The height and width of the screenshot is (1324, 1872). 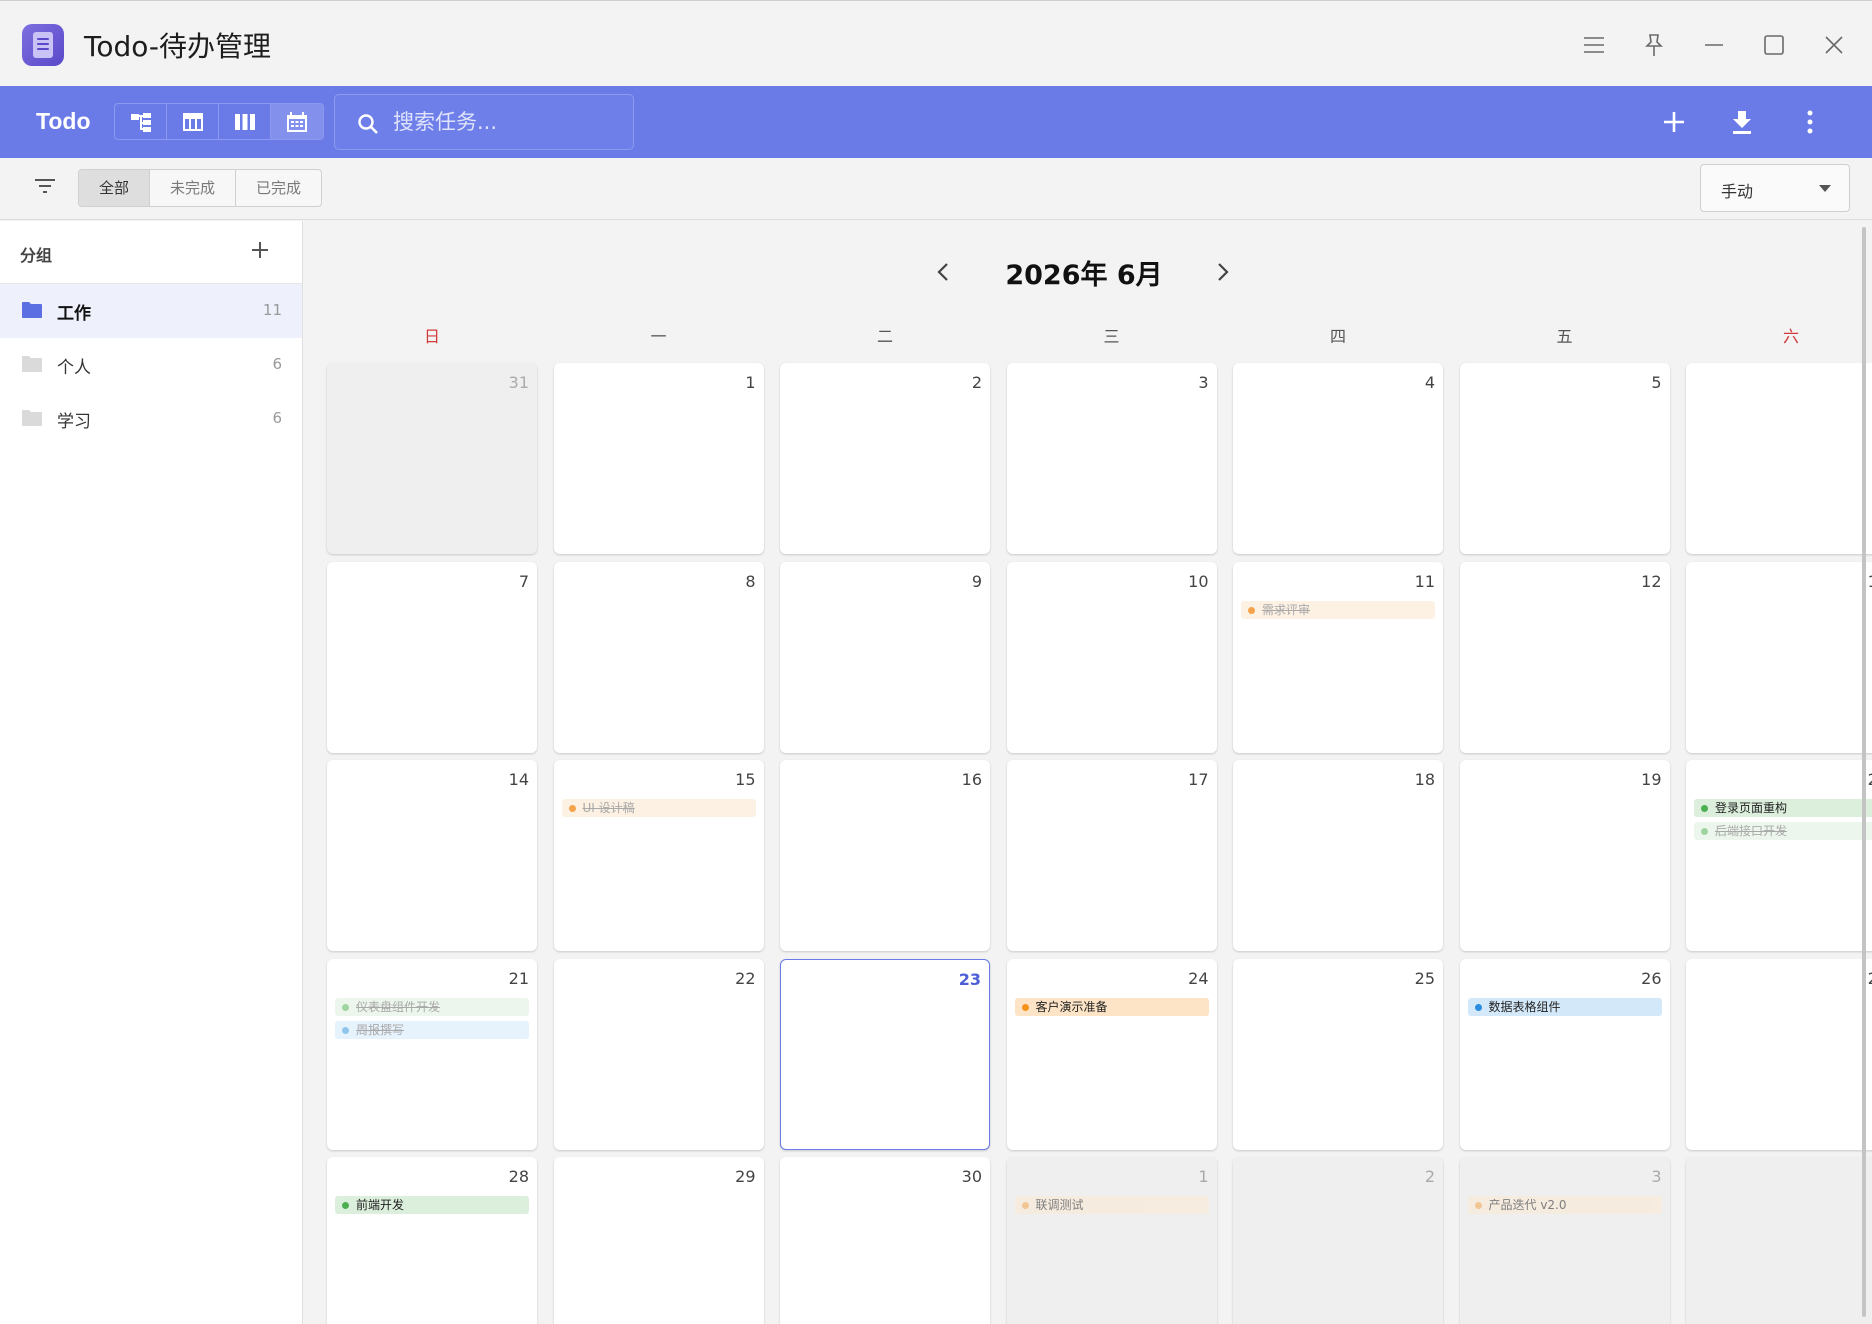 I want to click on task-chip: 需求评审, so click(x=1338, y=609).